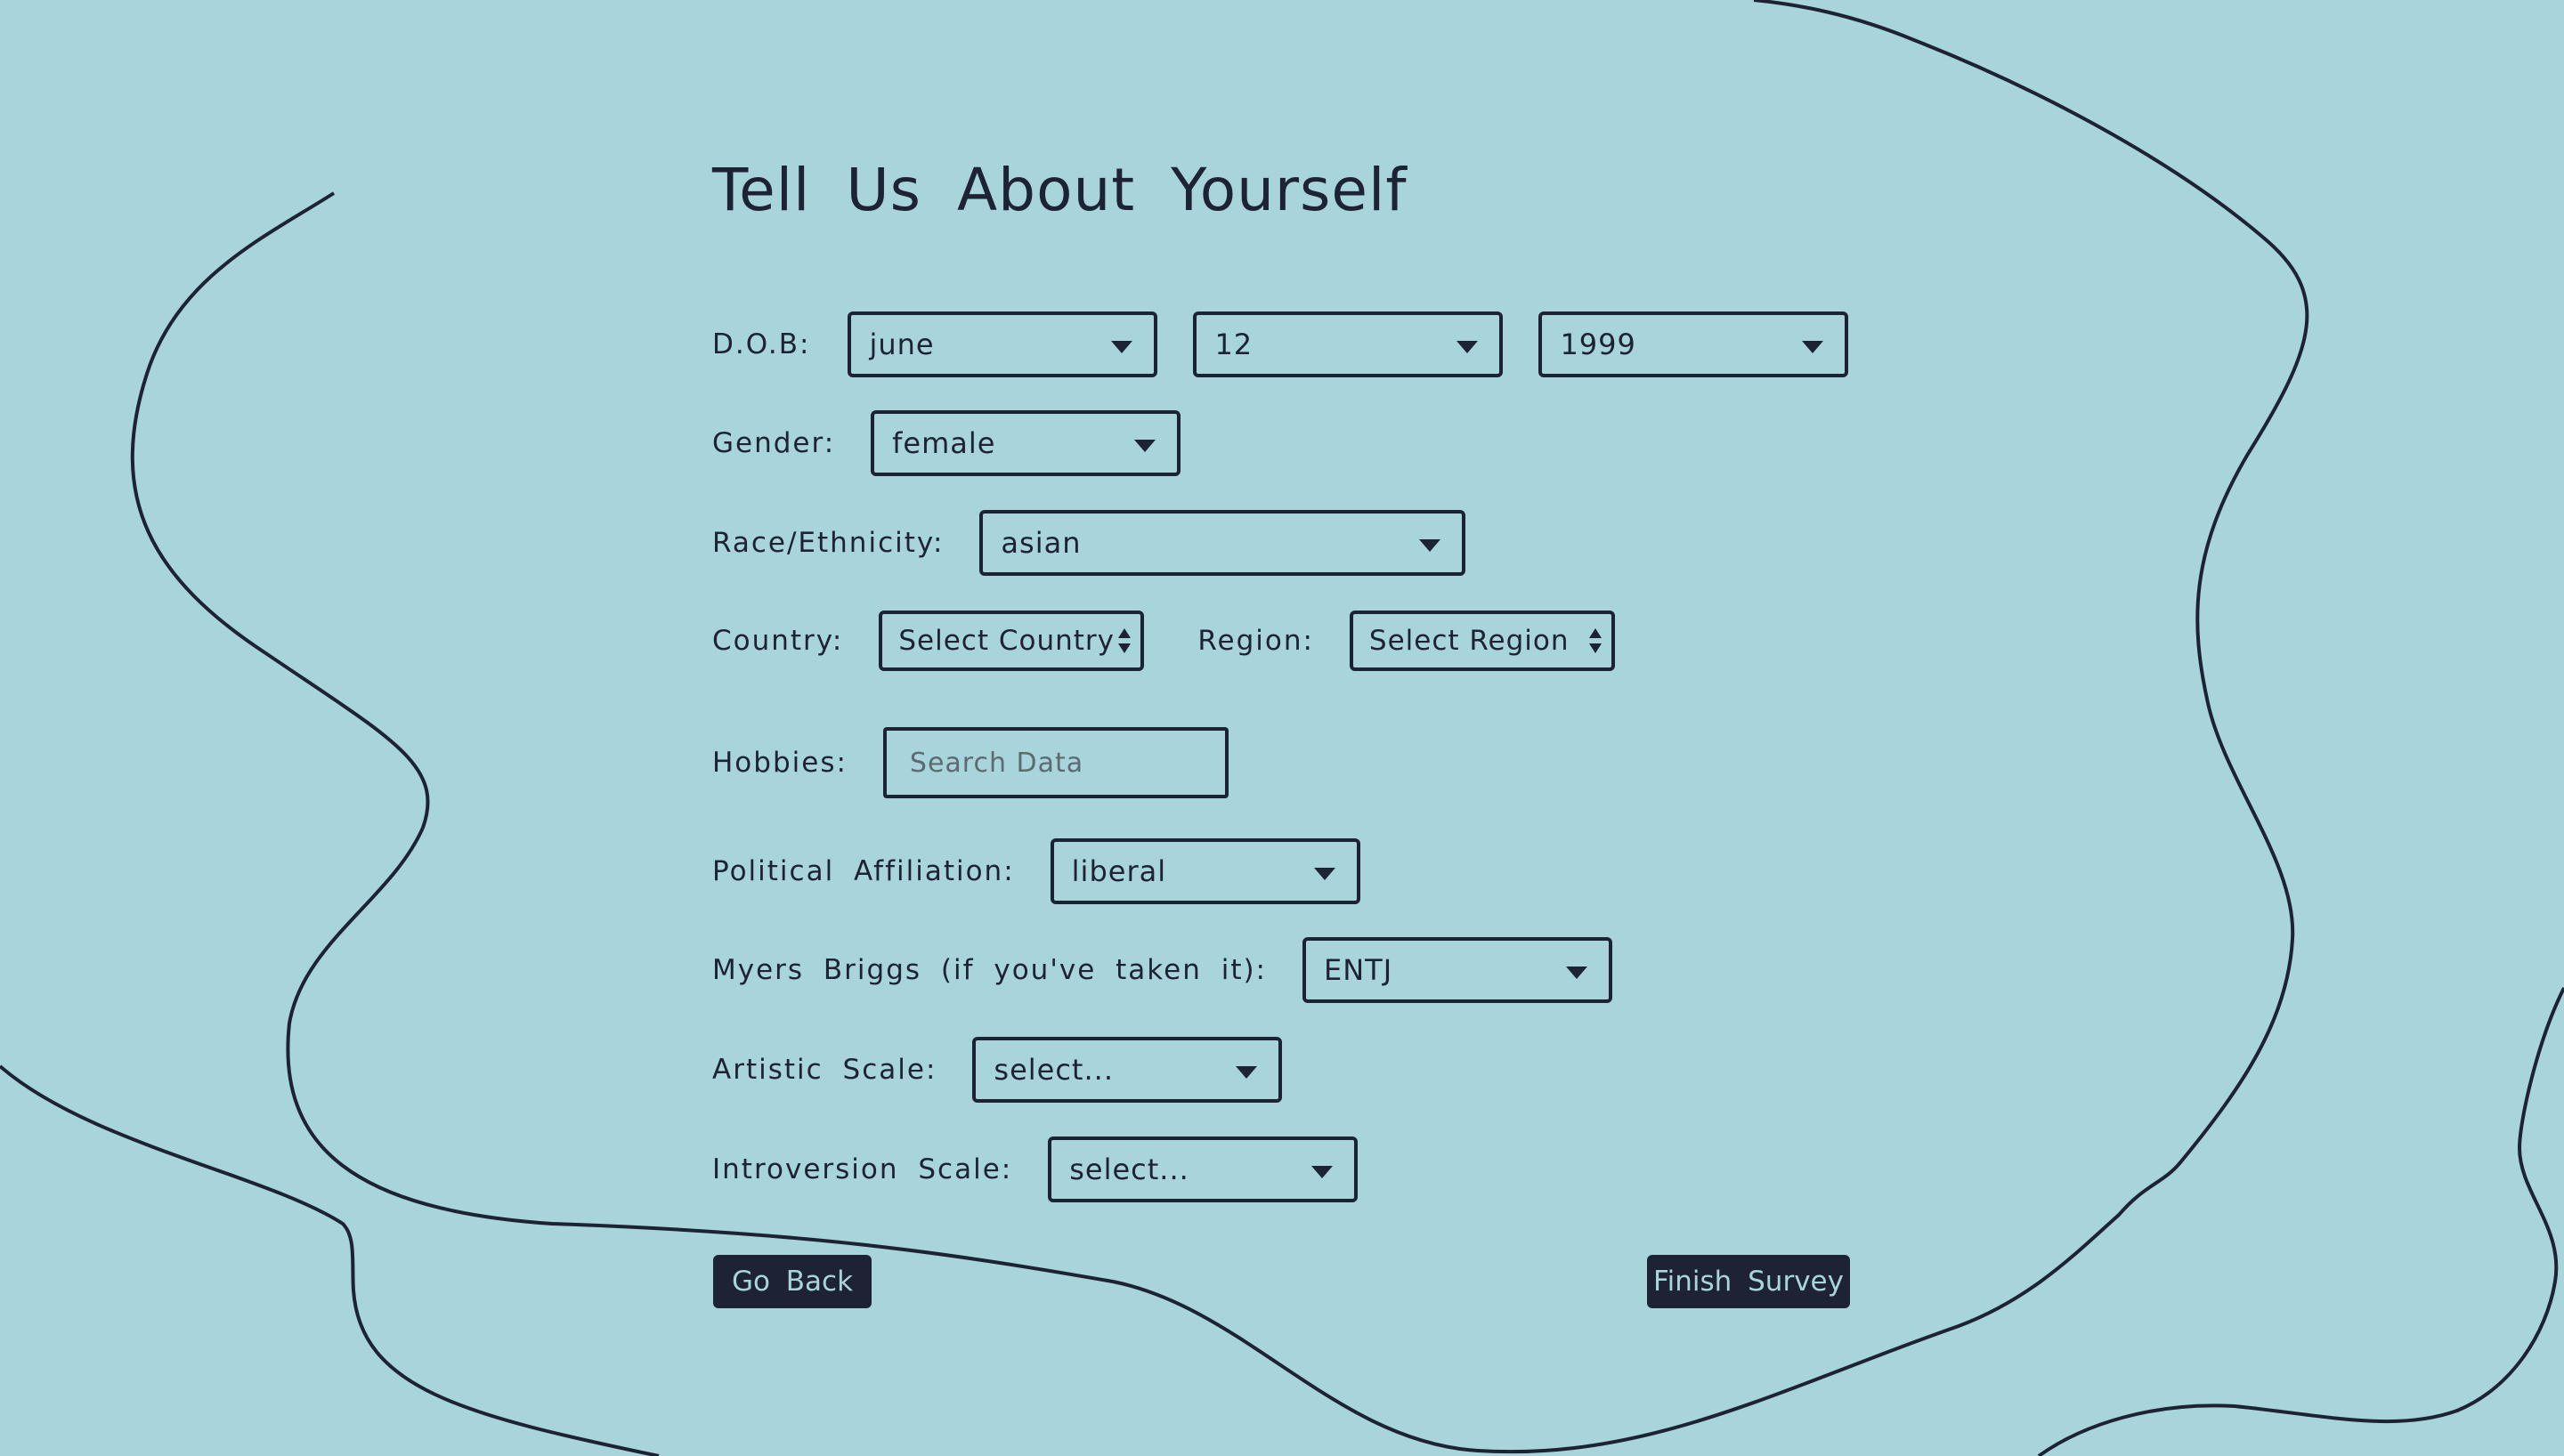  I want to click on political-row: Political Affiliation: liberal, so click(1036, 871).